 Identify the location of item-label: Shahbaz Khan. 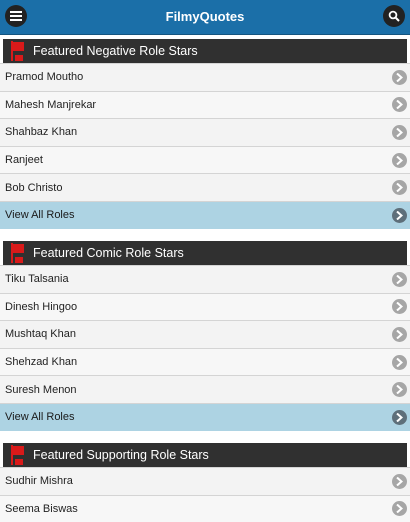
(41, 132).